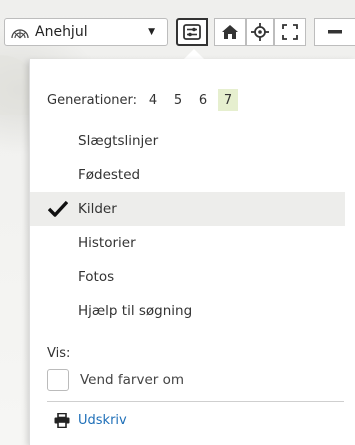  What do you see at coordinates (153, 100) in the screenshot?
I see `generation-option-4: 4` at bounding box center [153, 100].